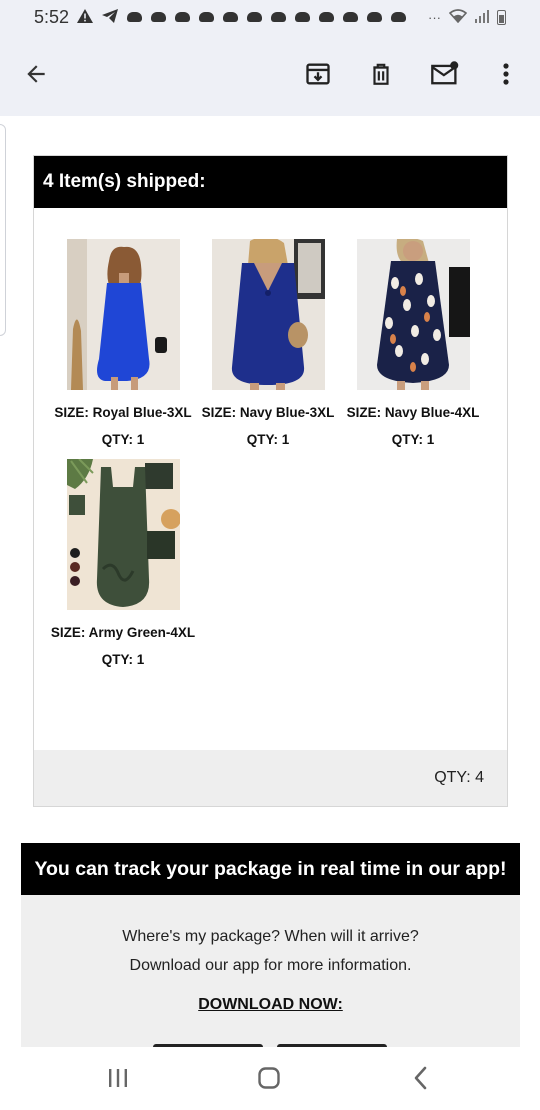 This screenshot has width=540, height=1110. What do you see at coordinates (270, 75) in the screenshot?
I see `app-bar` at bounding box center [270, 75].